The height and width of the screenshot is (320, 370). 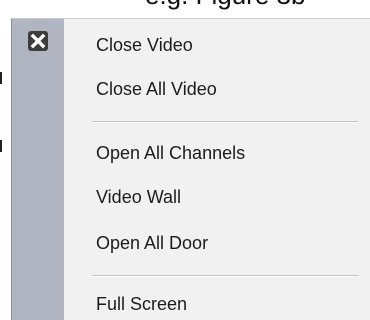 What do you see at coordinates (217, 301) in the screenshot?
I see `menu-item-full-screen: Full Screen` at bounding box center [217, 301].